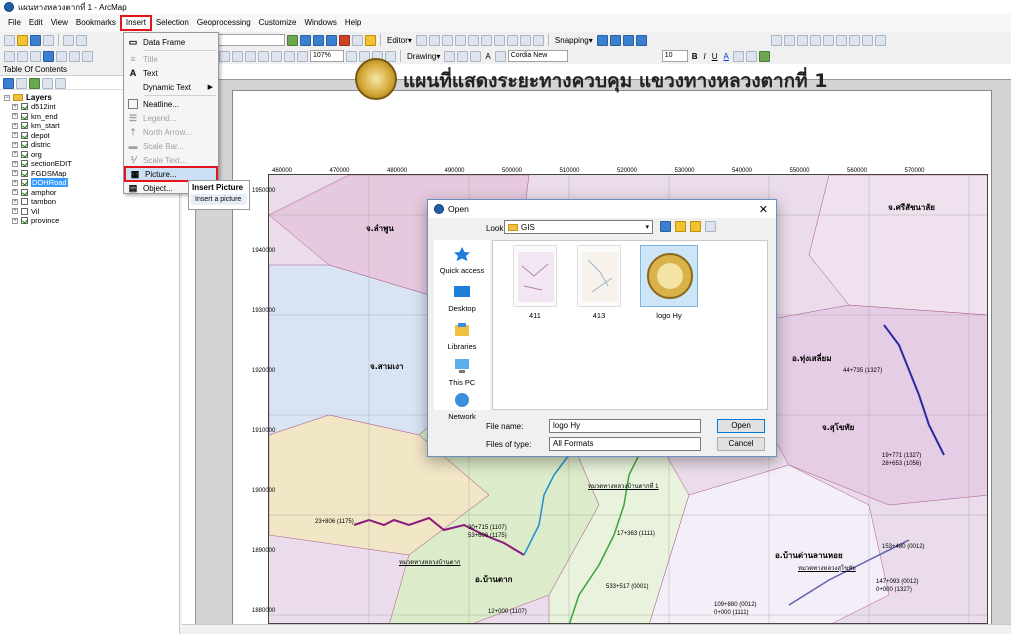 The width and height of the screenshot is (1011, 634). I want to click on open-button: Open, so click(741, 426).